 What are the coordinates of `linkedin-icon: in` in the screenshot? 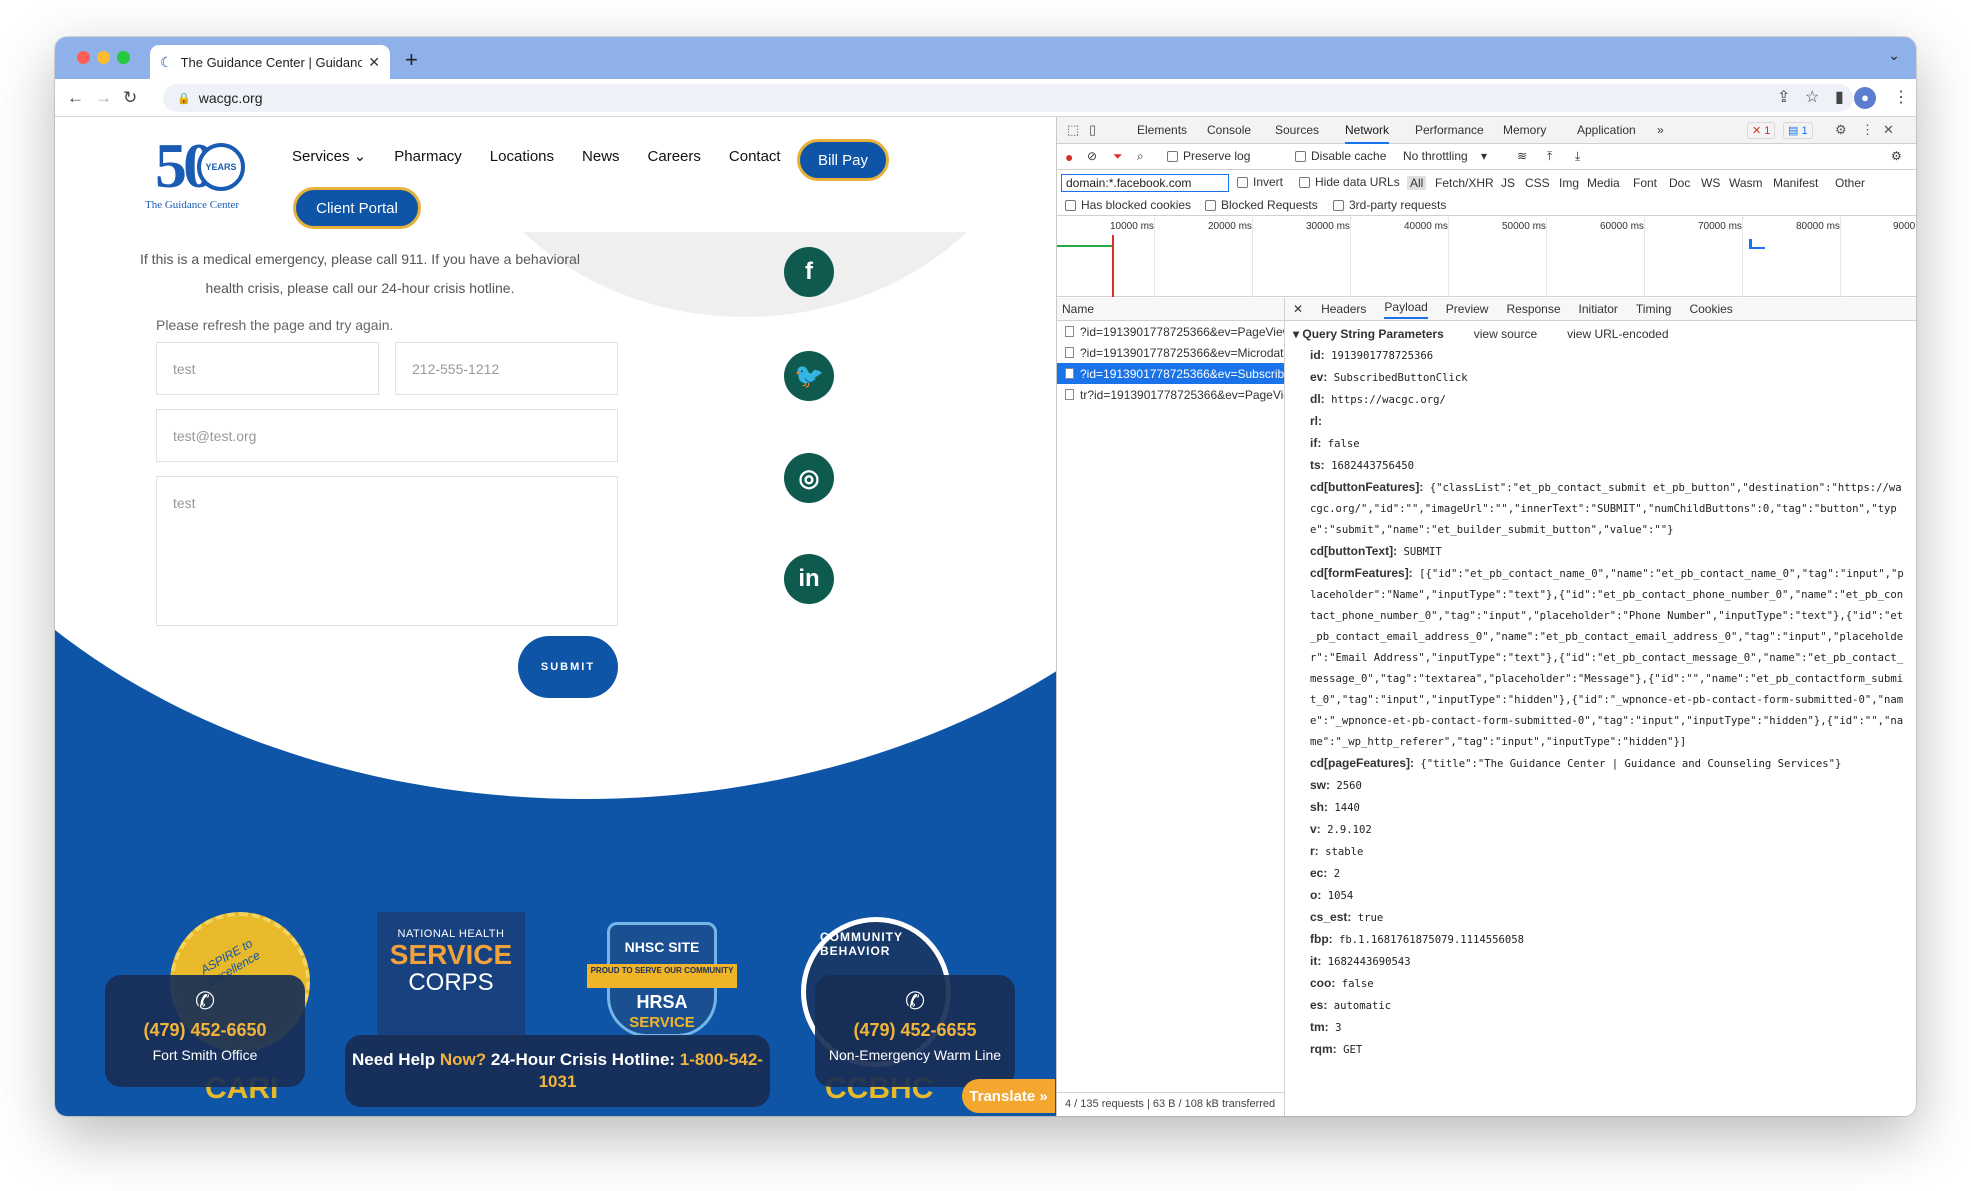 It's located at (809, 579).